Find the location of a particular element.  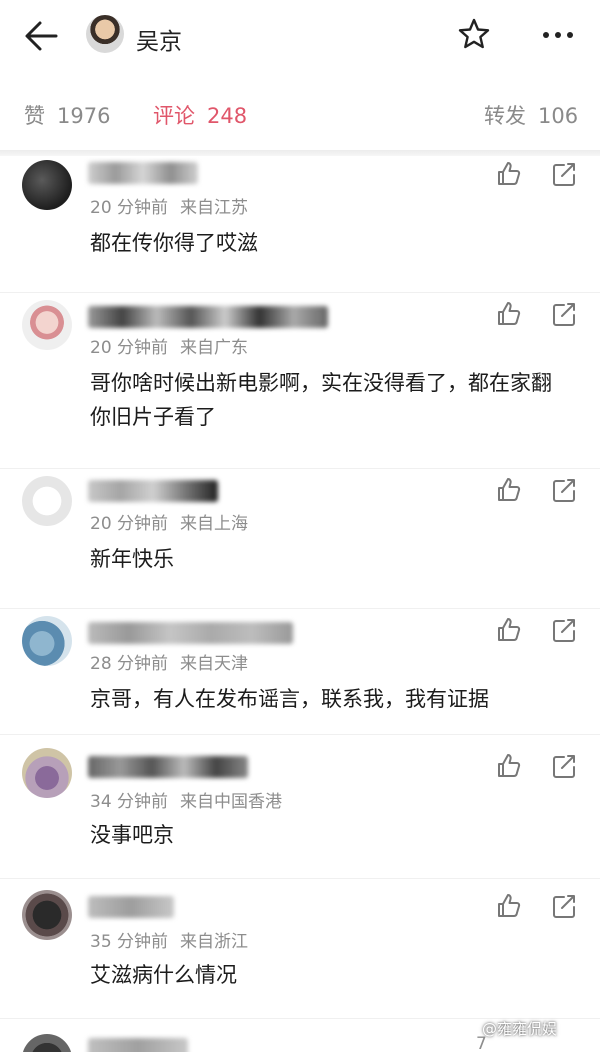

comment-meta: 35 分钟前 来自浙江 is located at coordinates (169, 939).